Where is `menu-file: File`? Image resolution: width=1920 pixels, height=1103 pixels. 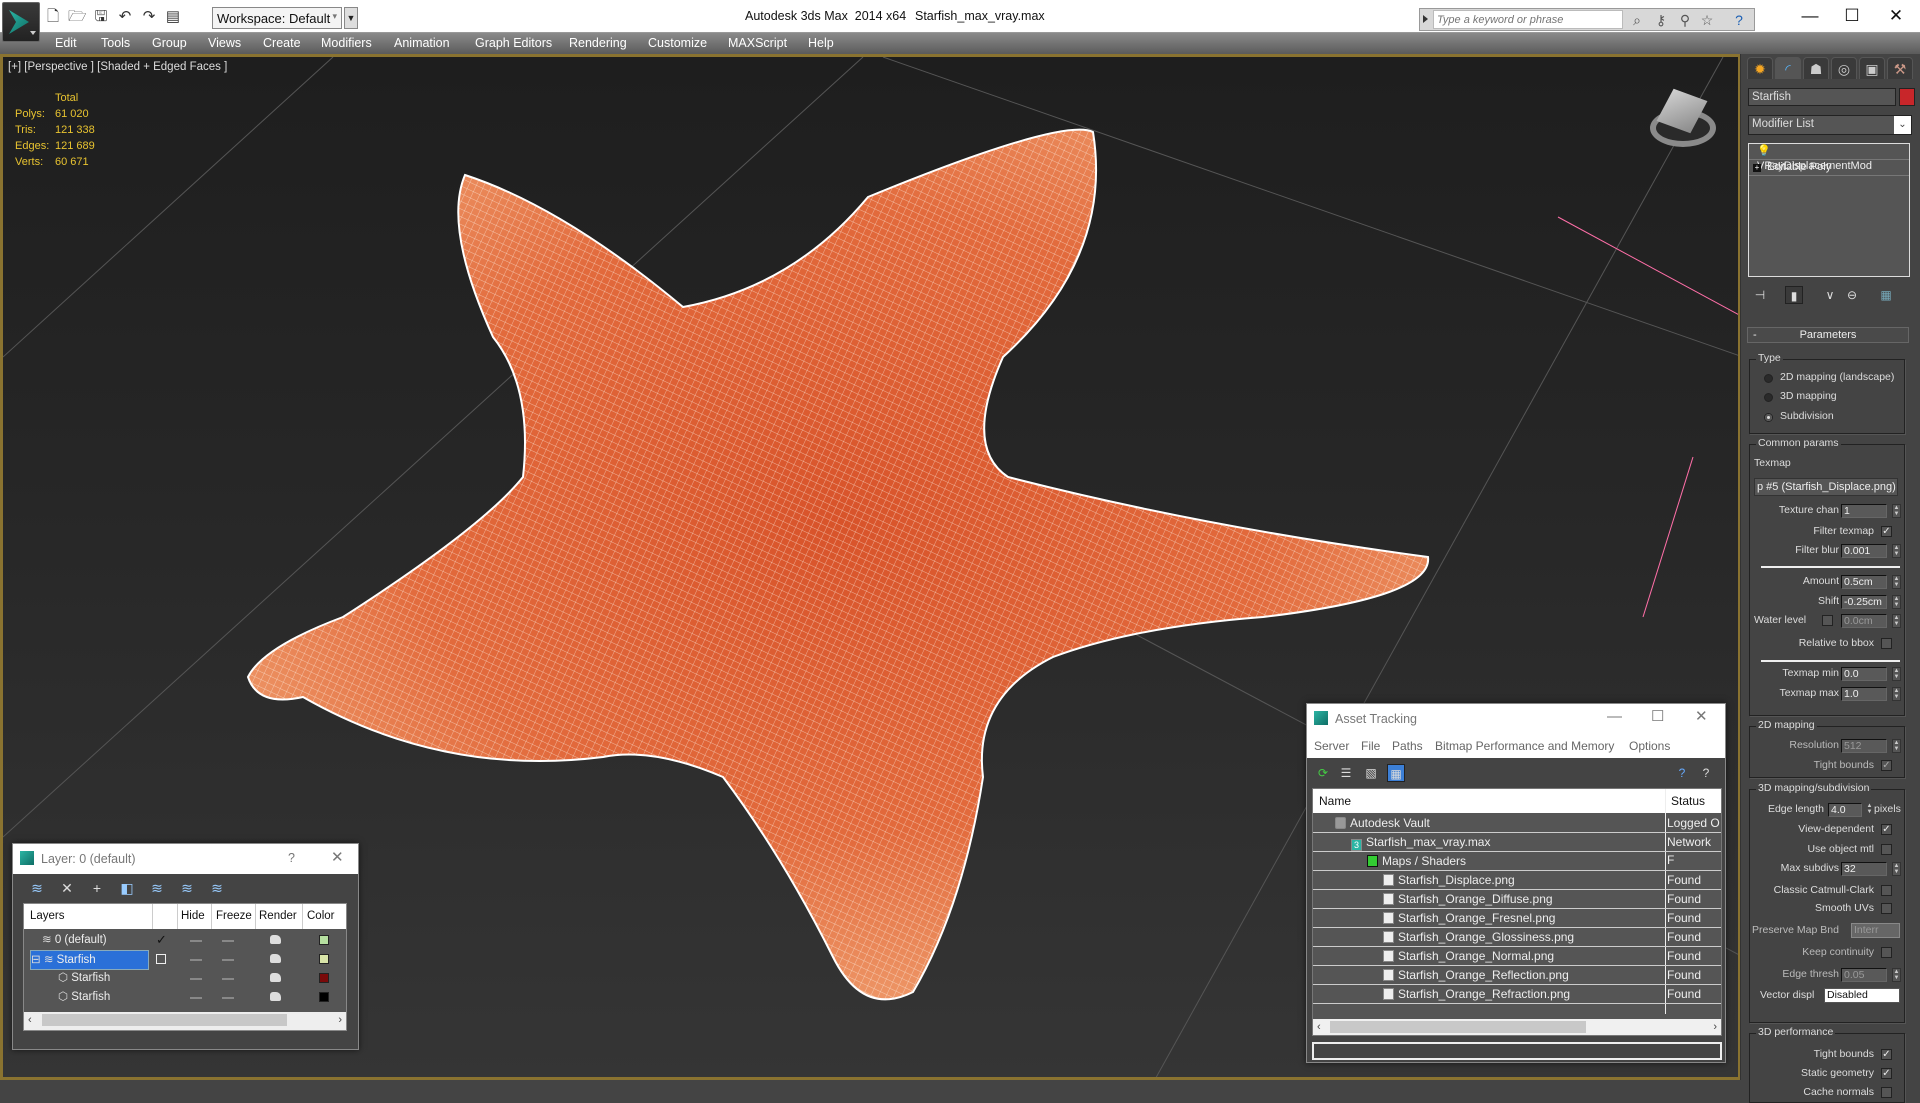
menu-file: File is located at coordinates (1370, 746).